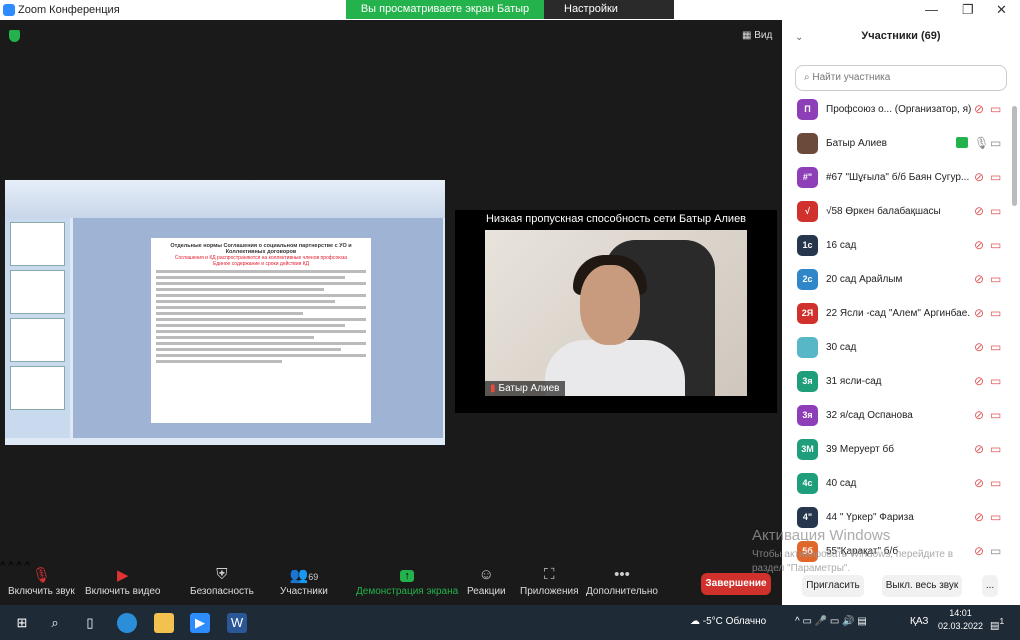 This screenshot has height=640, width=1020. I want to click on mute-all-button: Выкл. весь звук, so click(922, 586).